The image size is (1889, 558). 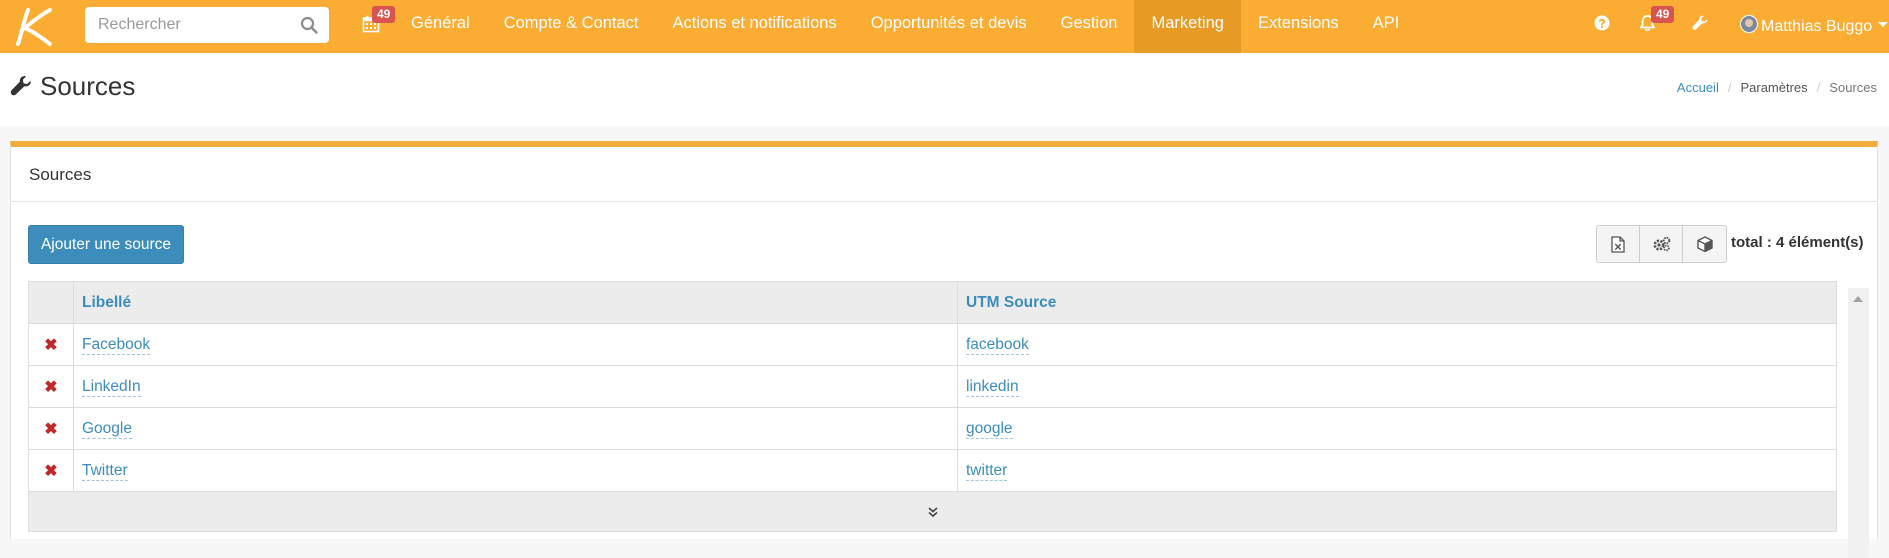 What do you see at coordinates (515, 386) in the screenshot?
I see `cell-libelle: LinkedIn` at bounding box center [515, 386].